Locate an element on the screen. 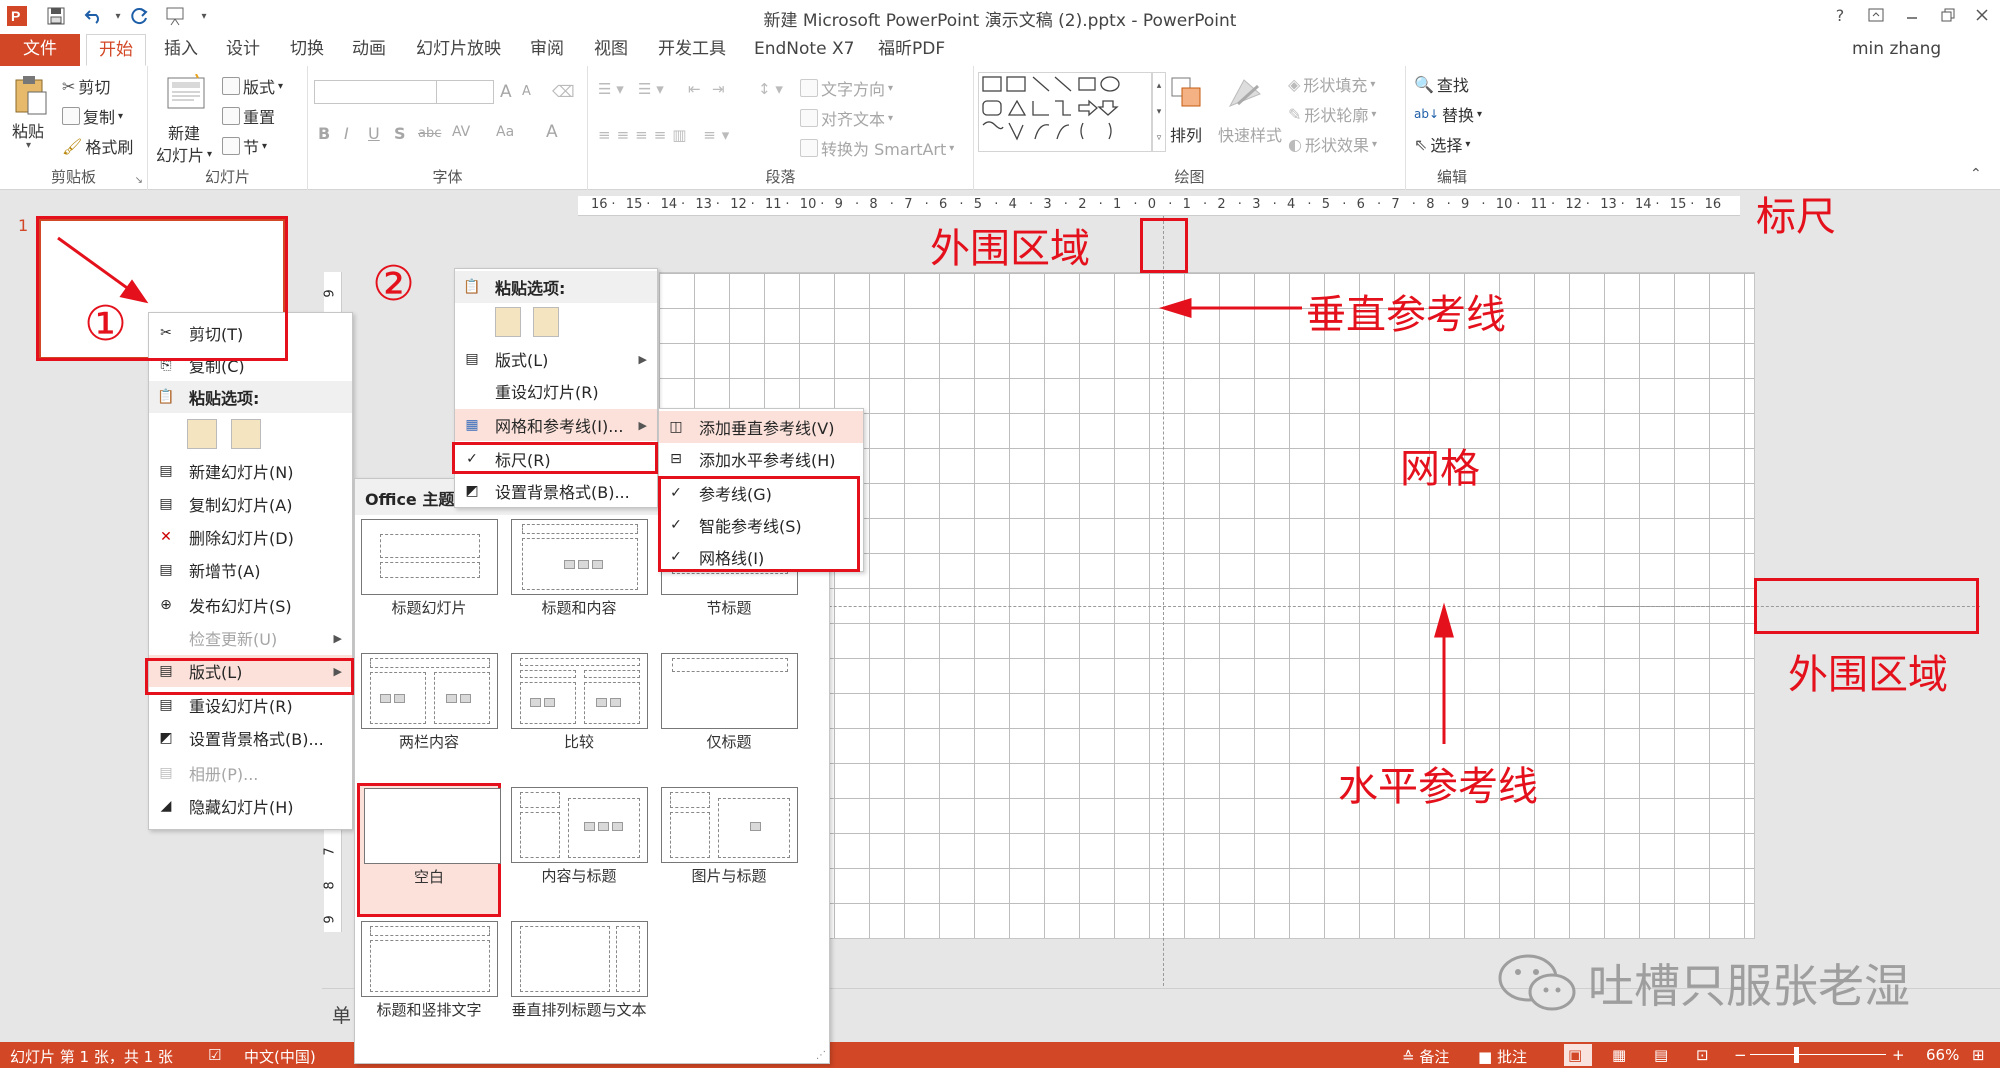 The height and width of the screenshot is (1068, 2000). wechat-logo-icon is located at coordinates (1538, 982).